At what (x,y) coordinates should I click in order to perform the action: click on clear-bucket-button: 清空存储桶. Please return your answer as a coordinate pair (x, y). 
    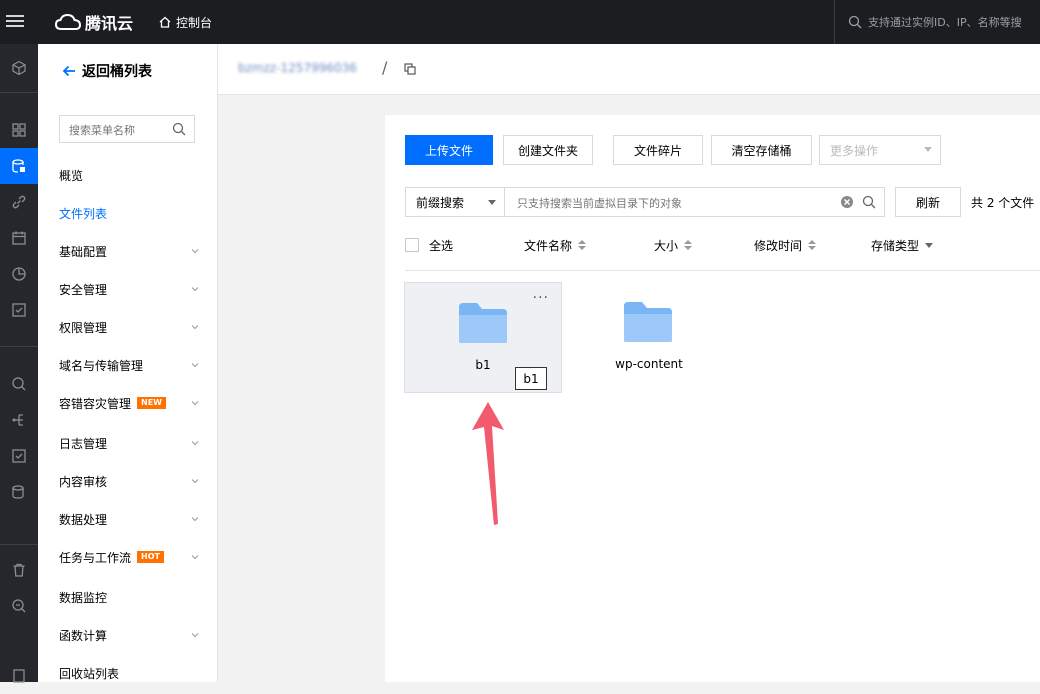
    Looking at the image, I should click on (761, 150).